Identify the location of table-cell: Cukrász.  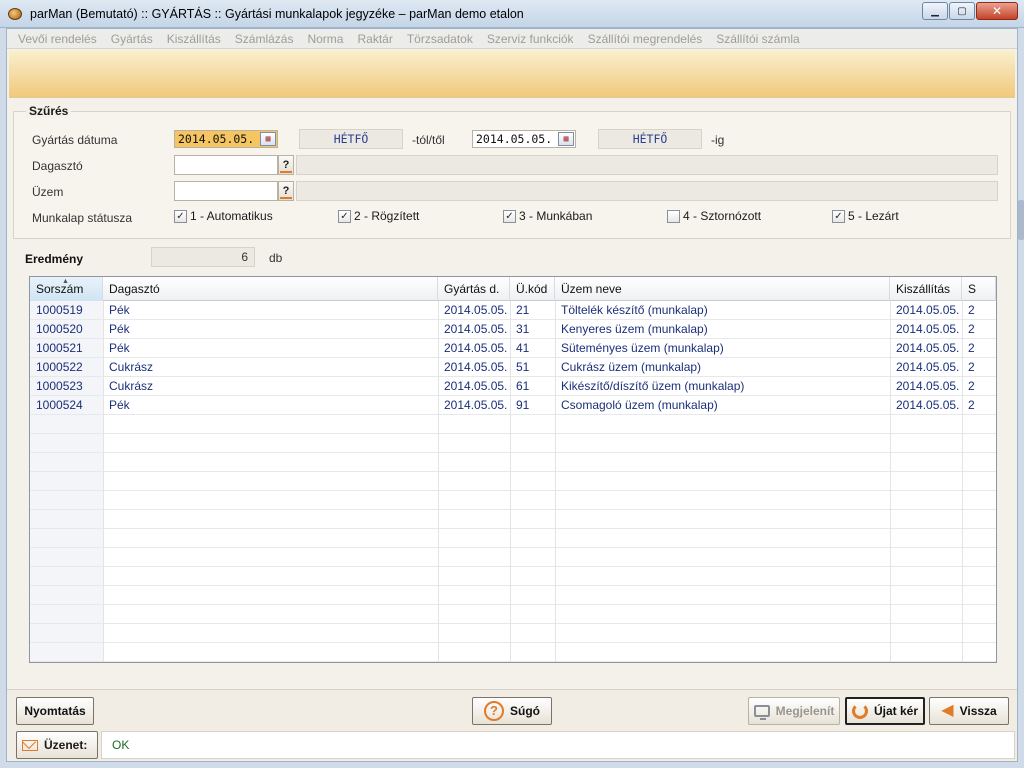
(131, 386).